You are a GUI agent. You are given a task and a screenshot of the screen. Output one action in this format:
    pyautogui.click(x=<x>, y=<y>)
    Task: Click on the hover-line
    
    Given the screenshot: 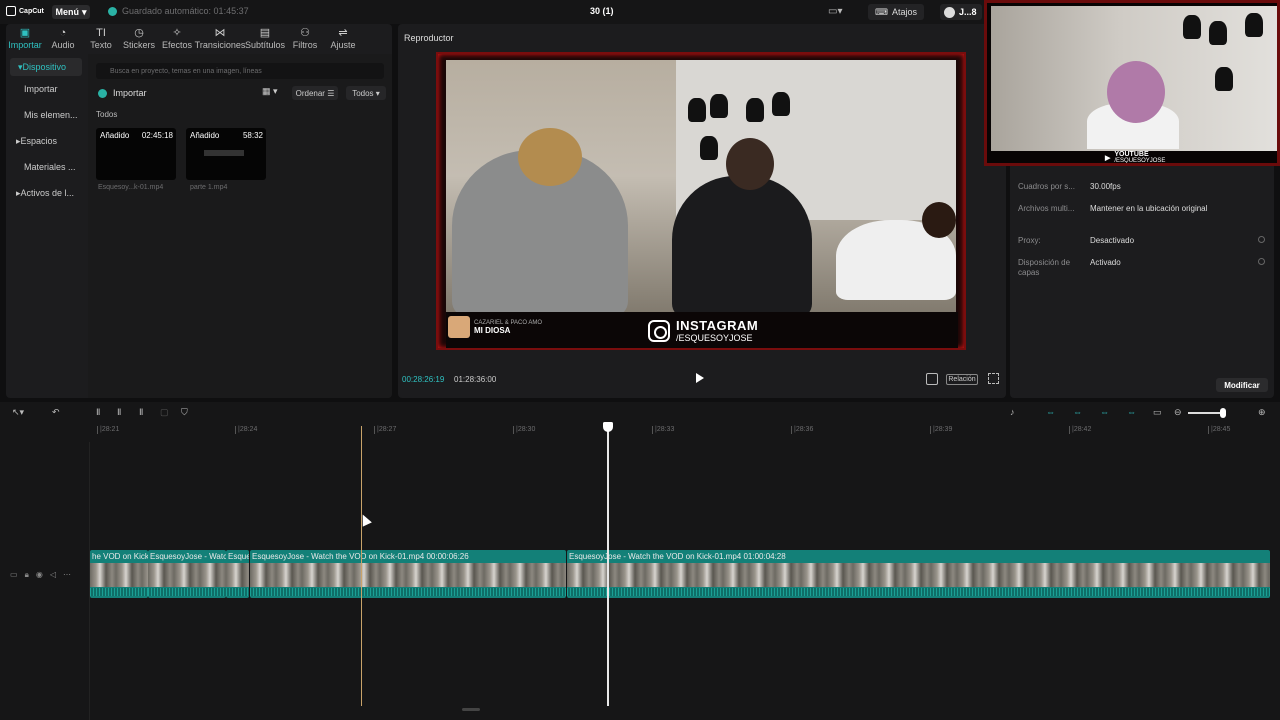 What is the action you would take?
    pyautogui.click(x=361, y=566)
    